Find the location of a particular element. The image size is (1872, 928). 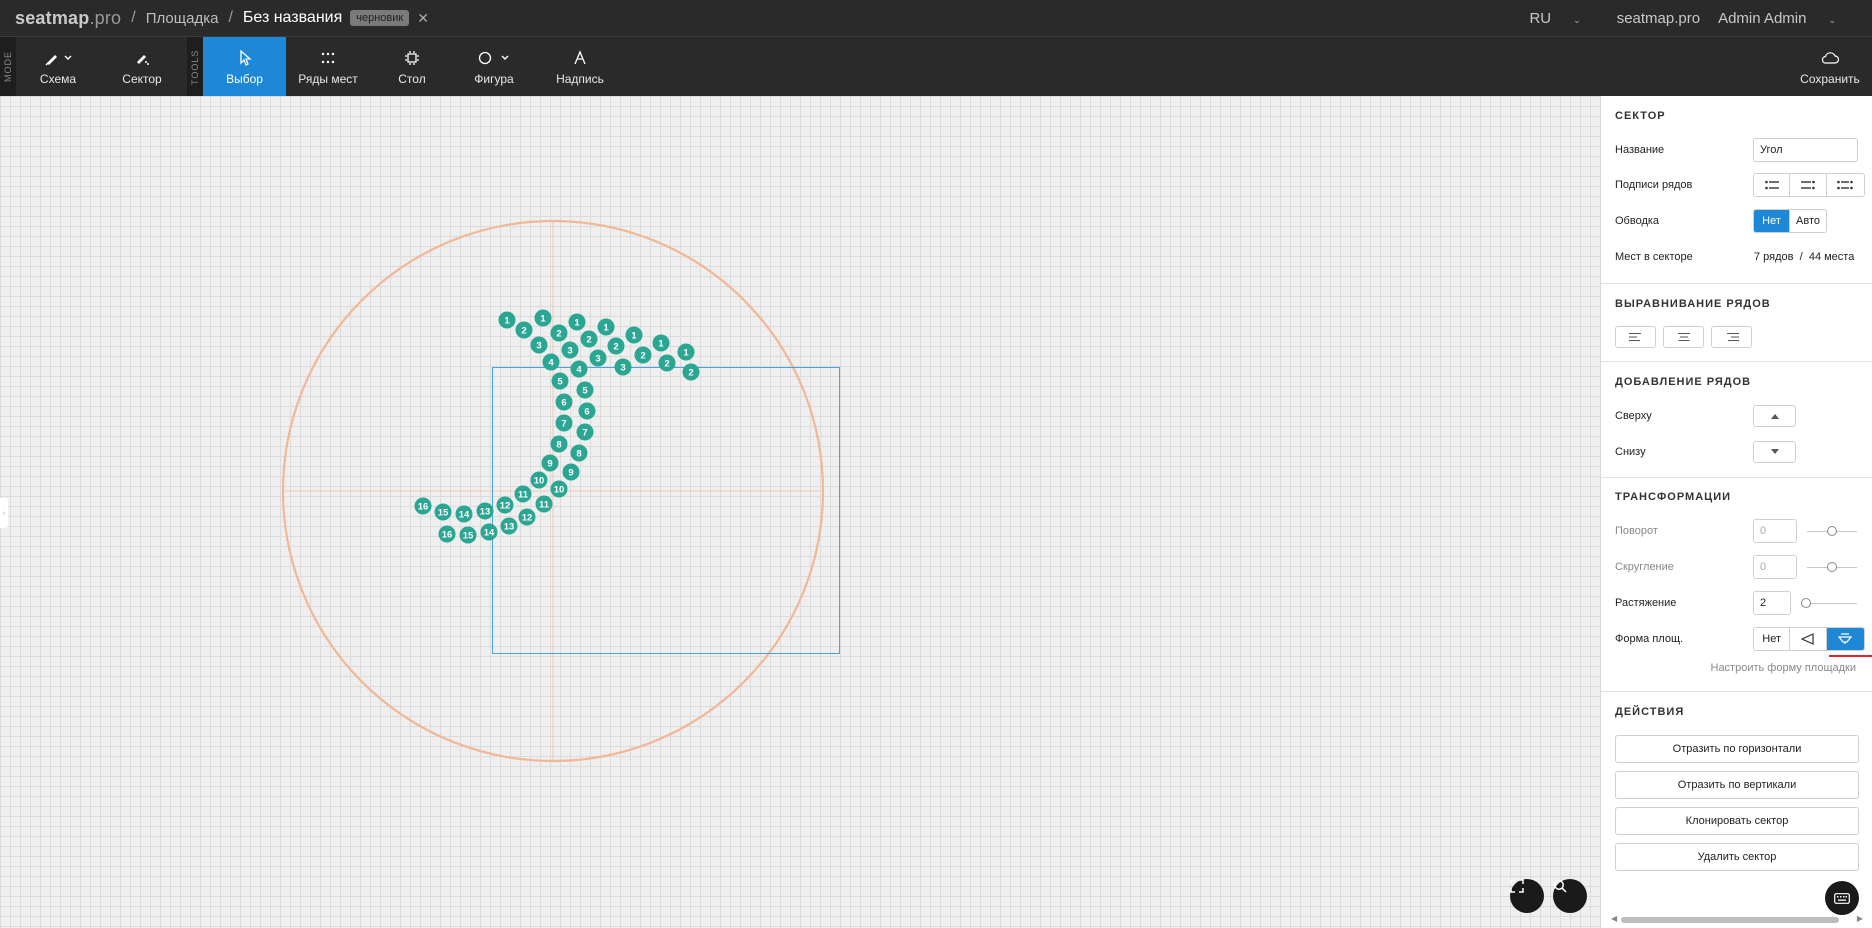

triangle-down-icon is located at coordinates (1774, 451).